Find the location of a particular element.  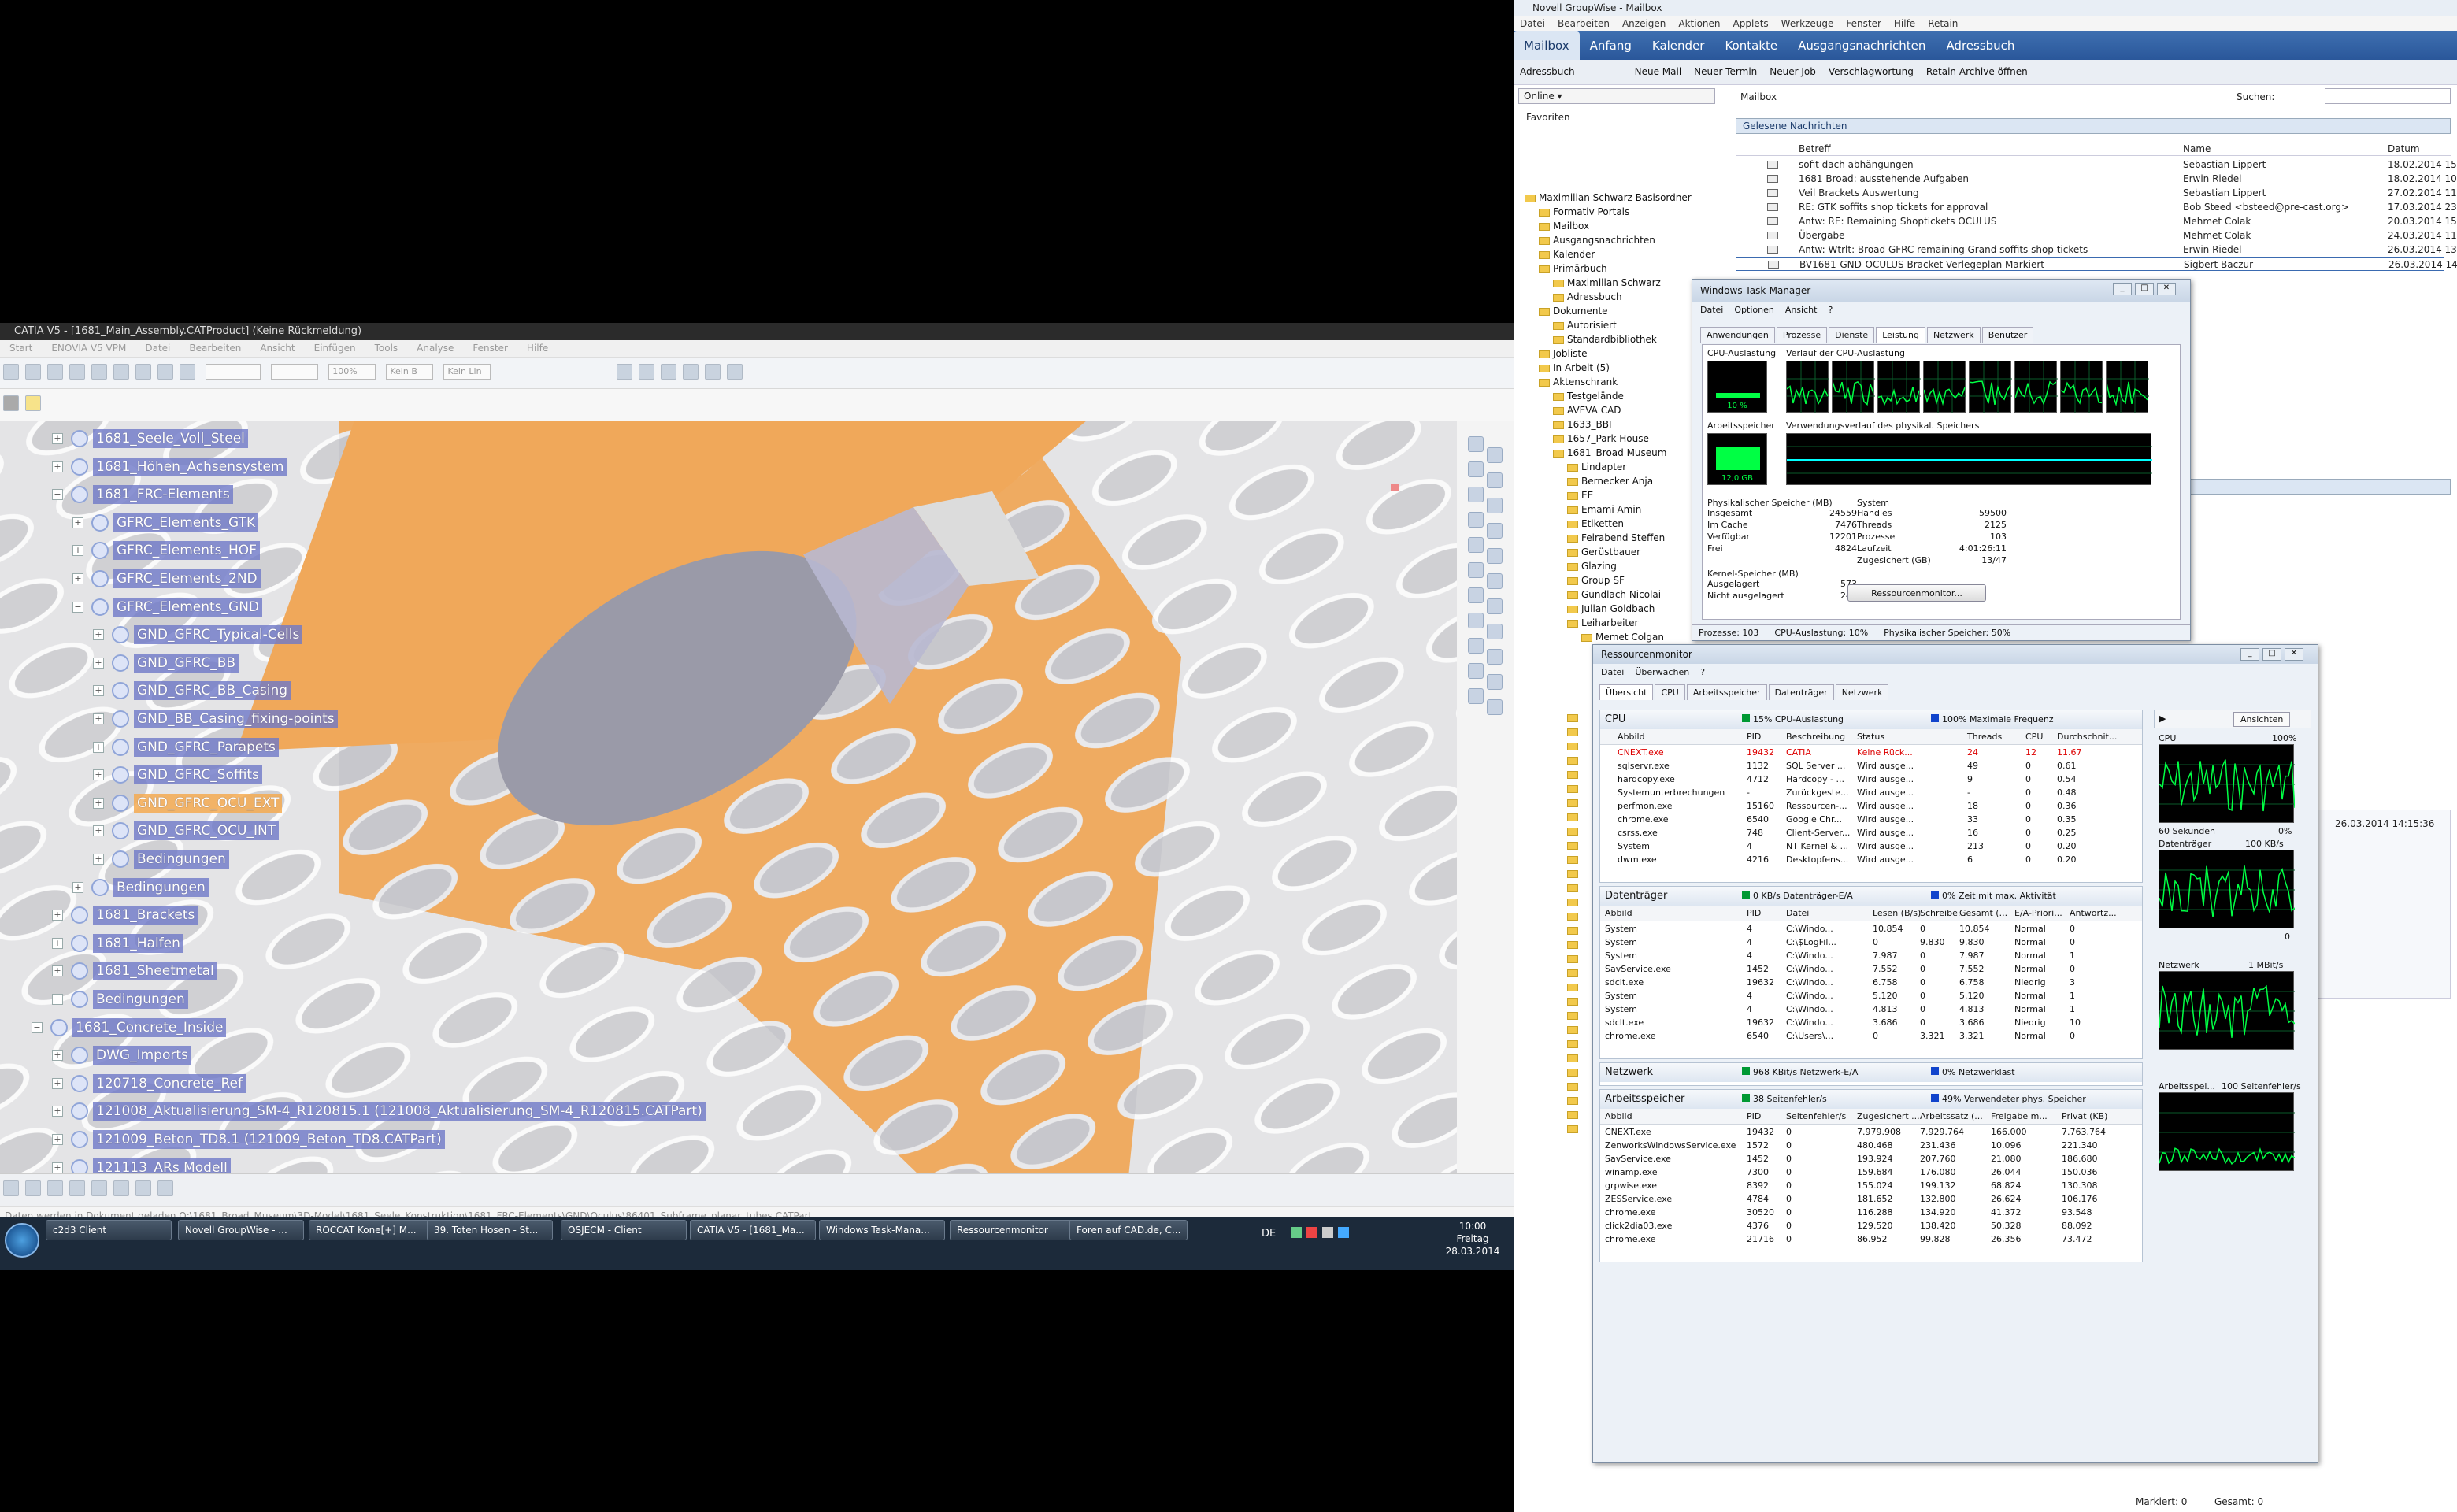

taskbar-button: c2d3 Client is located at coordinates (109, 1230).